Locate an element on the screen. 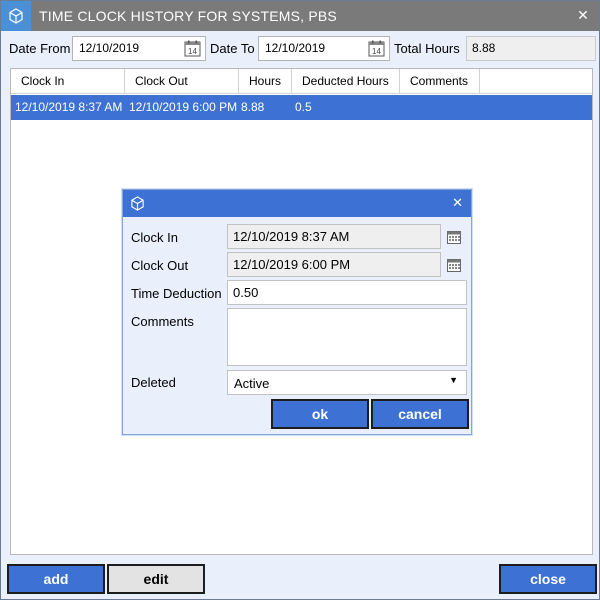 The height and width of the screenshot is (600, 600). cancel-button: cancel is located at coordinates (420, 414).